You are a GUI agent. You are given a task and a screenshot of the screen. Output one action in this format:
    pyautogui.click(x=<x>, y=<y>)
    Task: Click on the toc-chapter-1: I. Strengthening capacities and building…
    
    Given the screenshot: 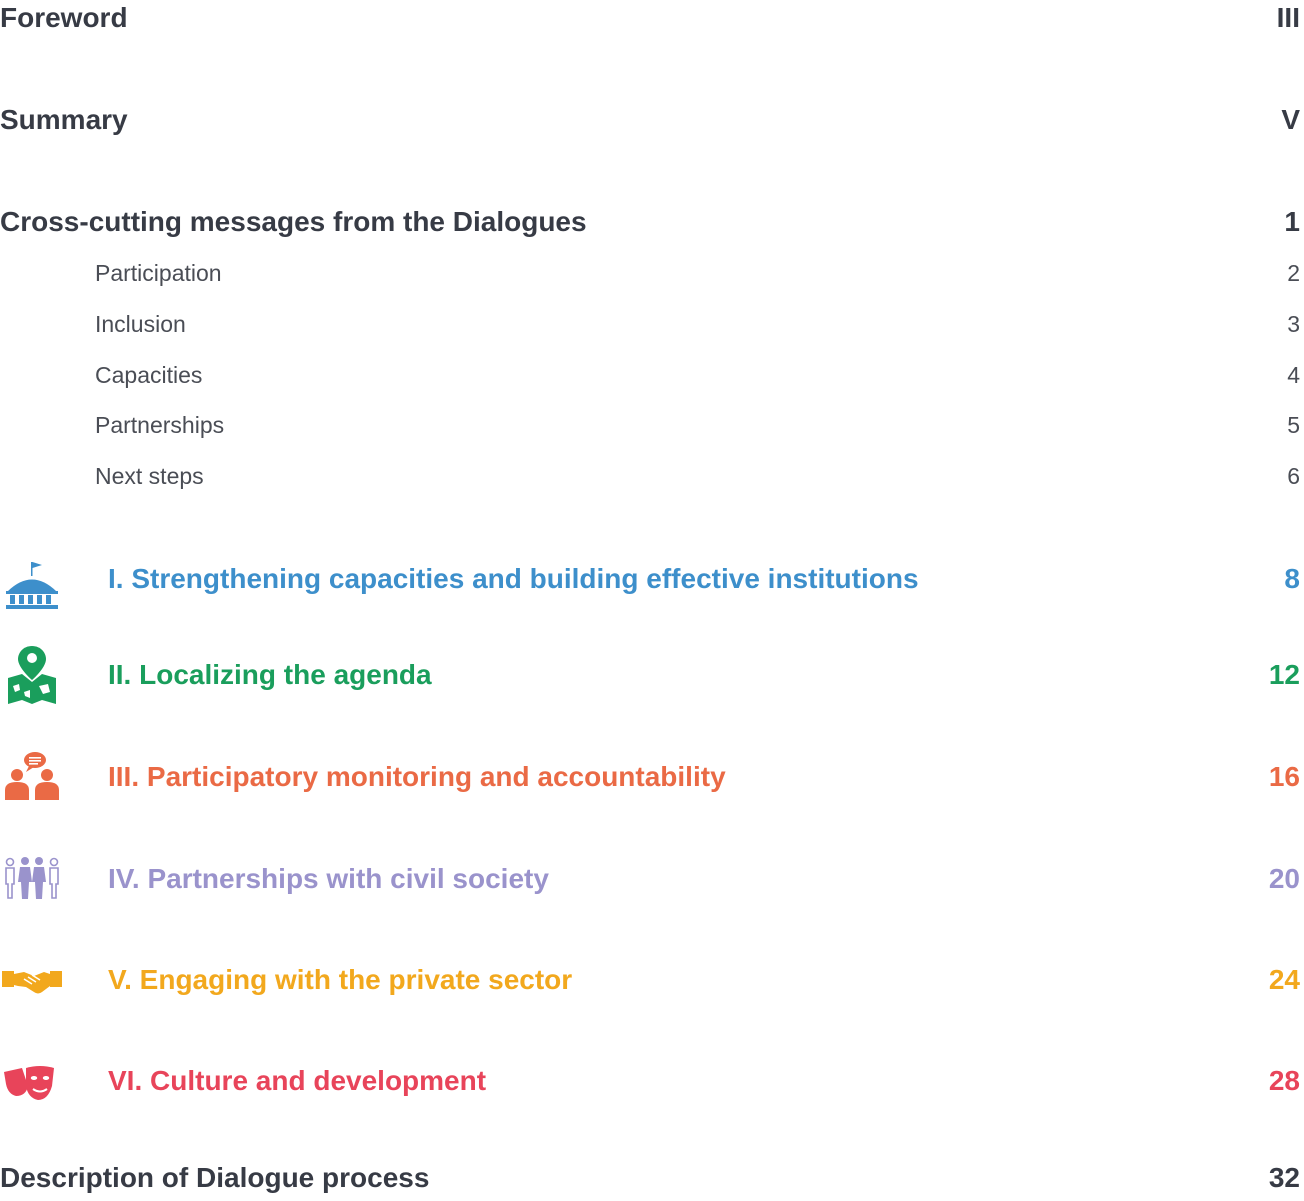 What is the action you would take?
    pyautogui.click(x=652, y=587)
    